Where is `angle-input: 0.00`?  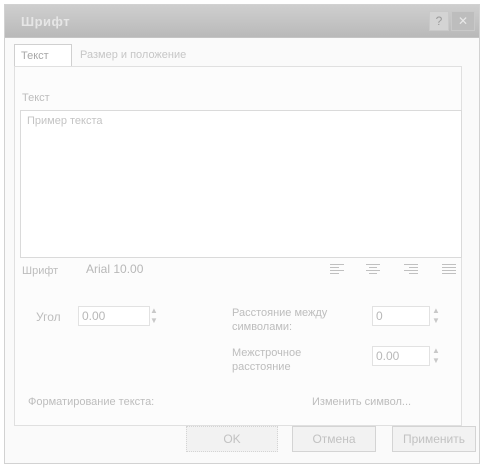
angle-input: 0.00 is located at coordinates (114, 316).